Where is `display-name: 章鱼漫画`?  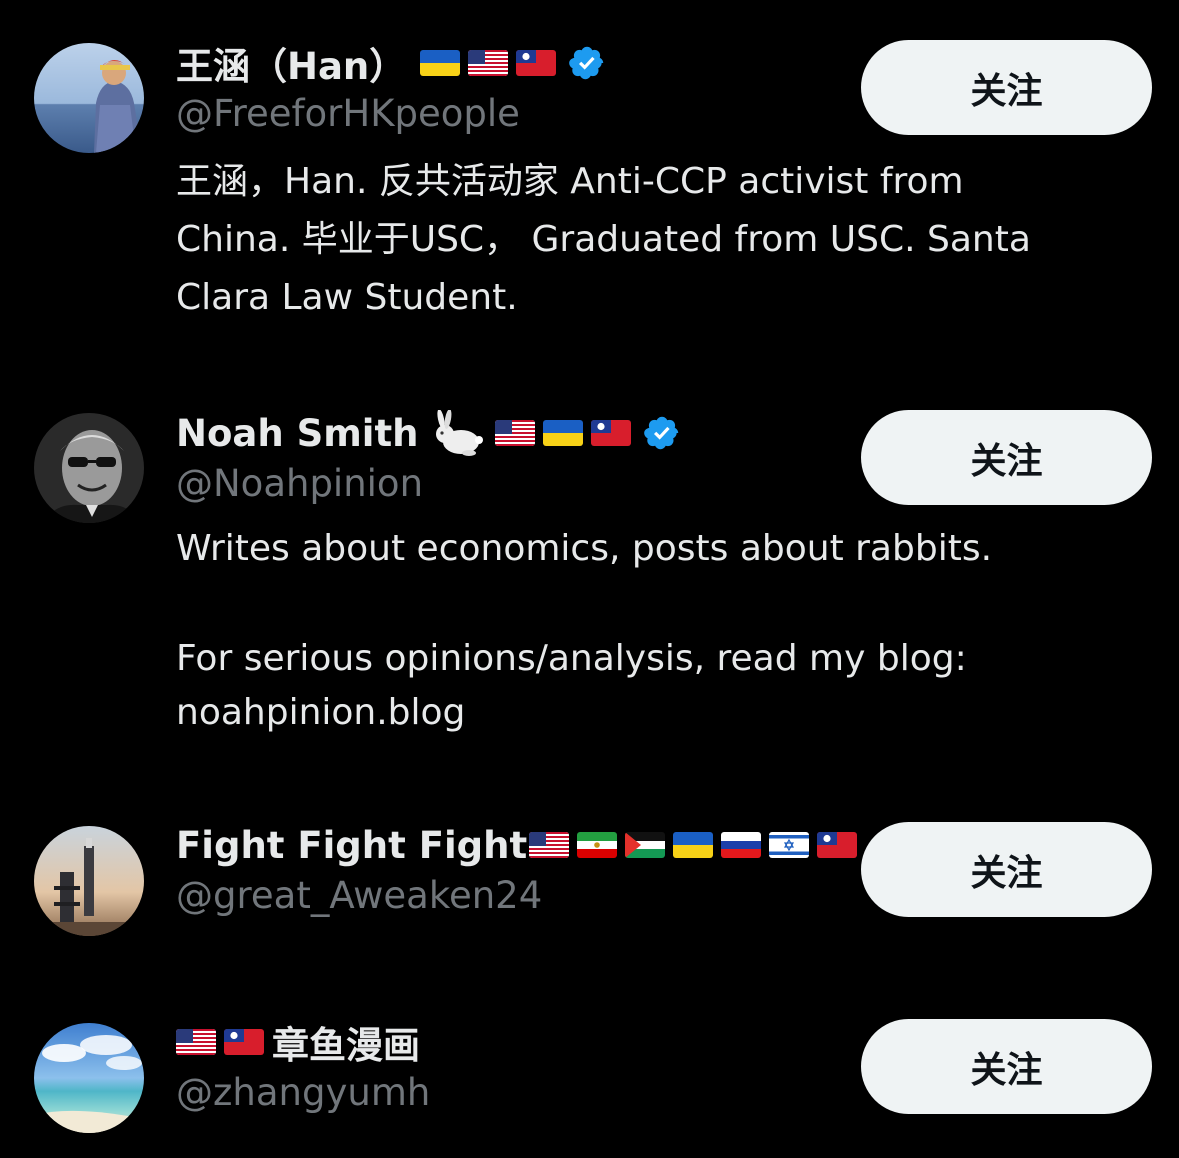 display-name: 章鱼漫画 is located at coordinates (346, 1042).